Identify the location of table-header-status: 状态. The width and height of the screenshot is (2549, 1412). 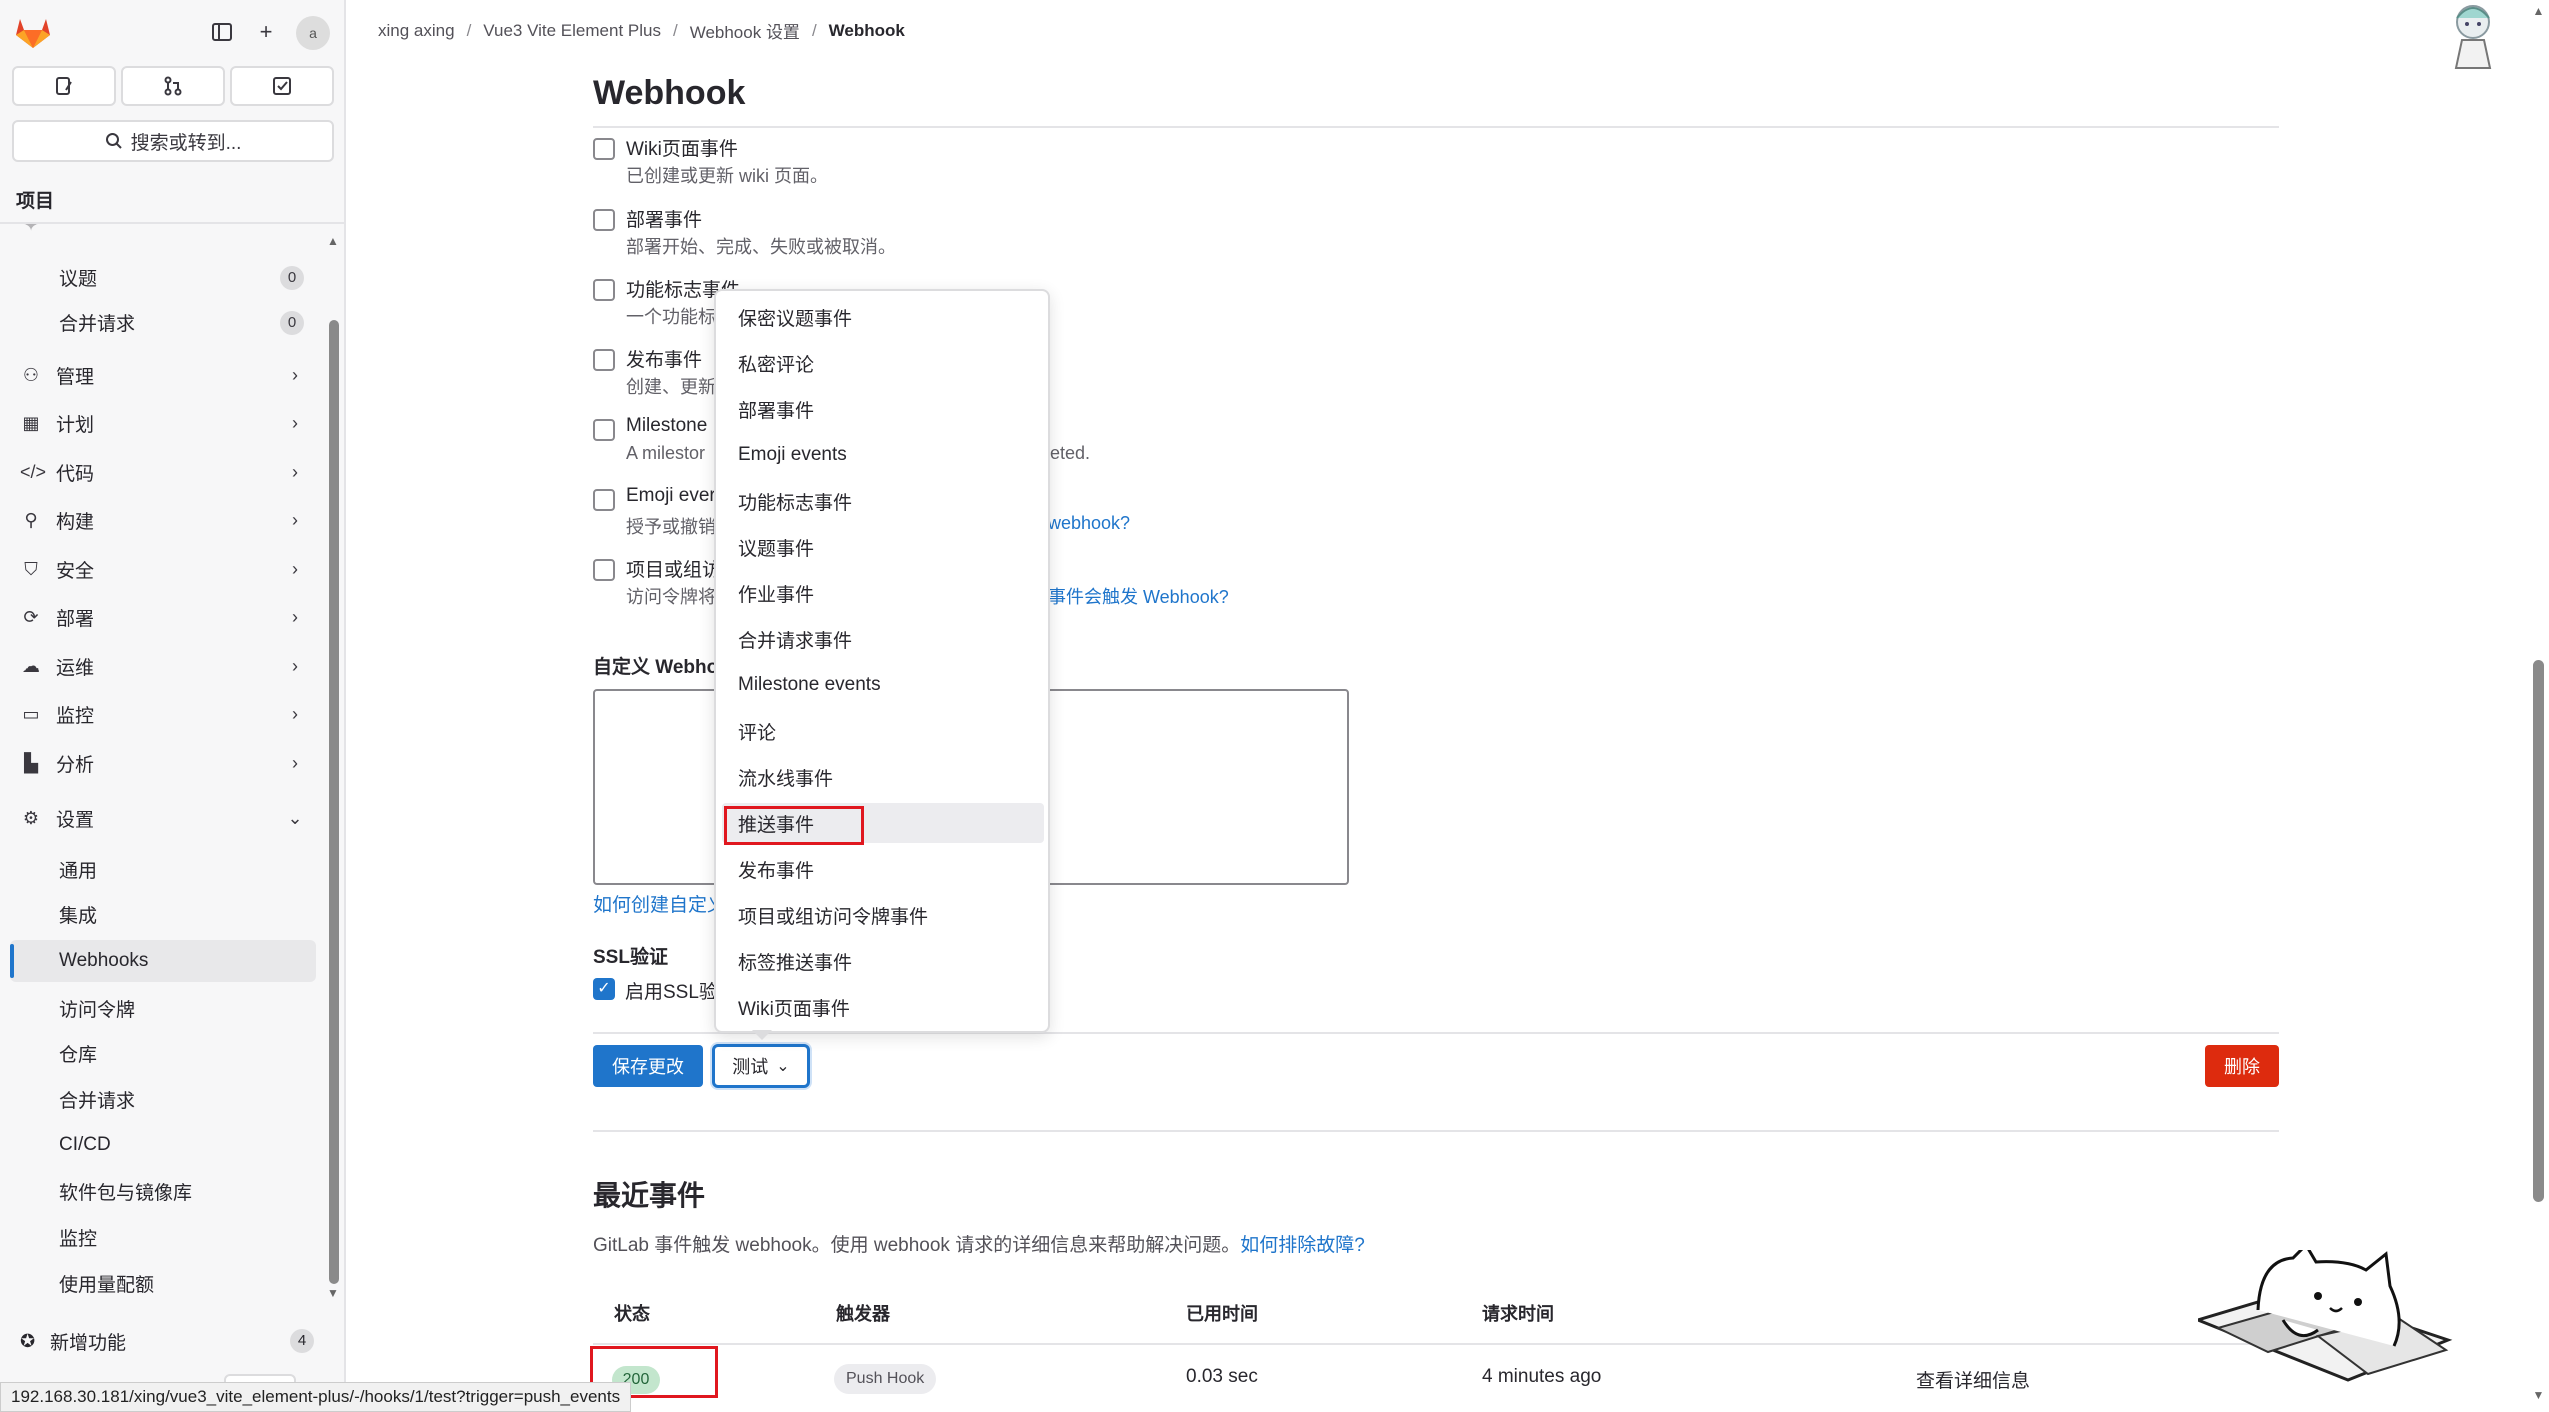
(632, 1314).